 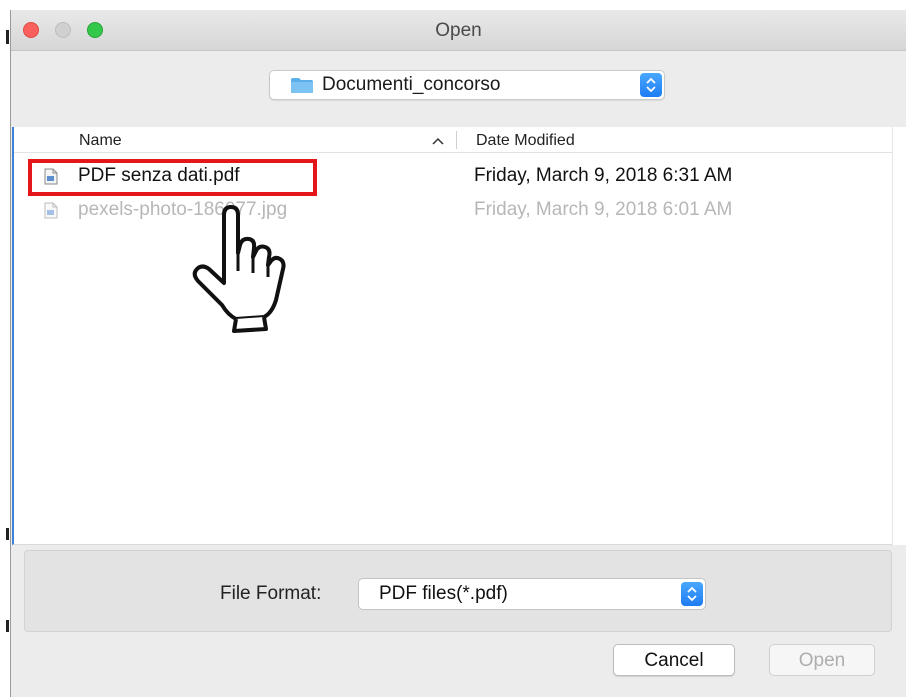 I want to click on window-title: Open, so click(x=458, y=30).